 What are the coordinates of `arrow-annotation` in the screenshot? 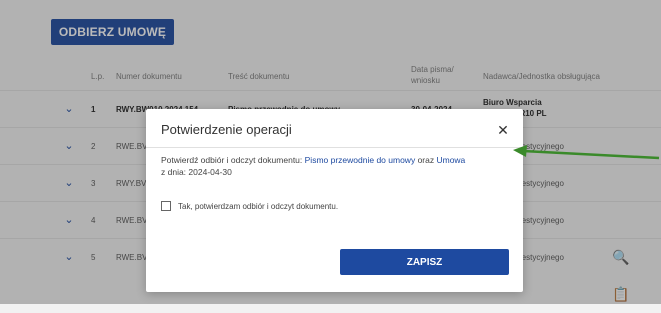 It's located at (586, 152).